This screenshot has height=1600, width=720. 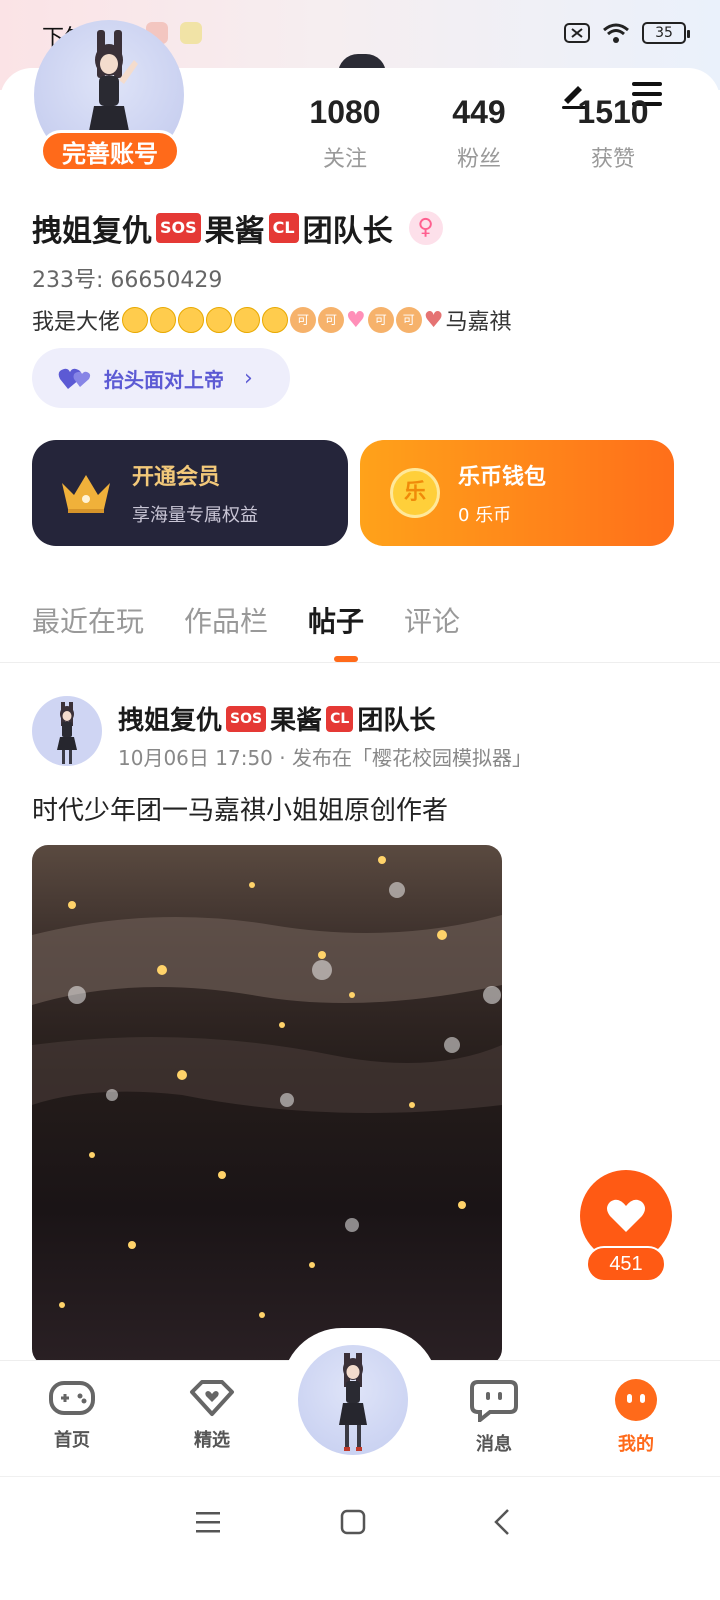 What do you see at coordinates (76, 322) in the screenshot?
I see `bio-text: 我是大佬` at bounding box center [76, 322].